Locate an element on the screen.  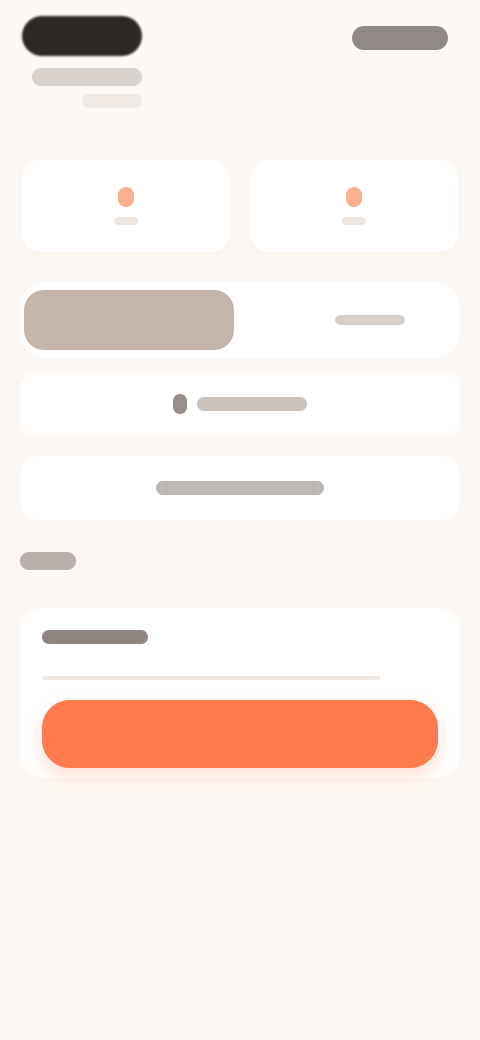
segmented-control is located at coordinates (240, 320).